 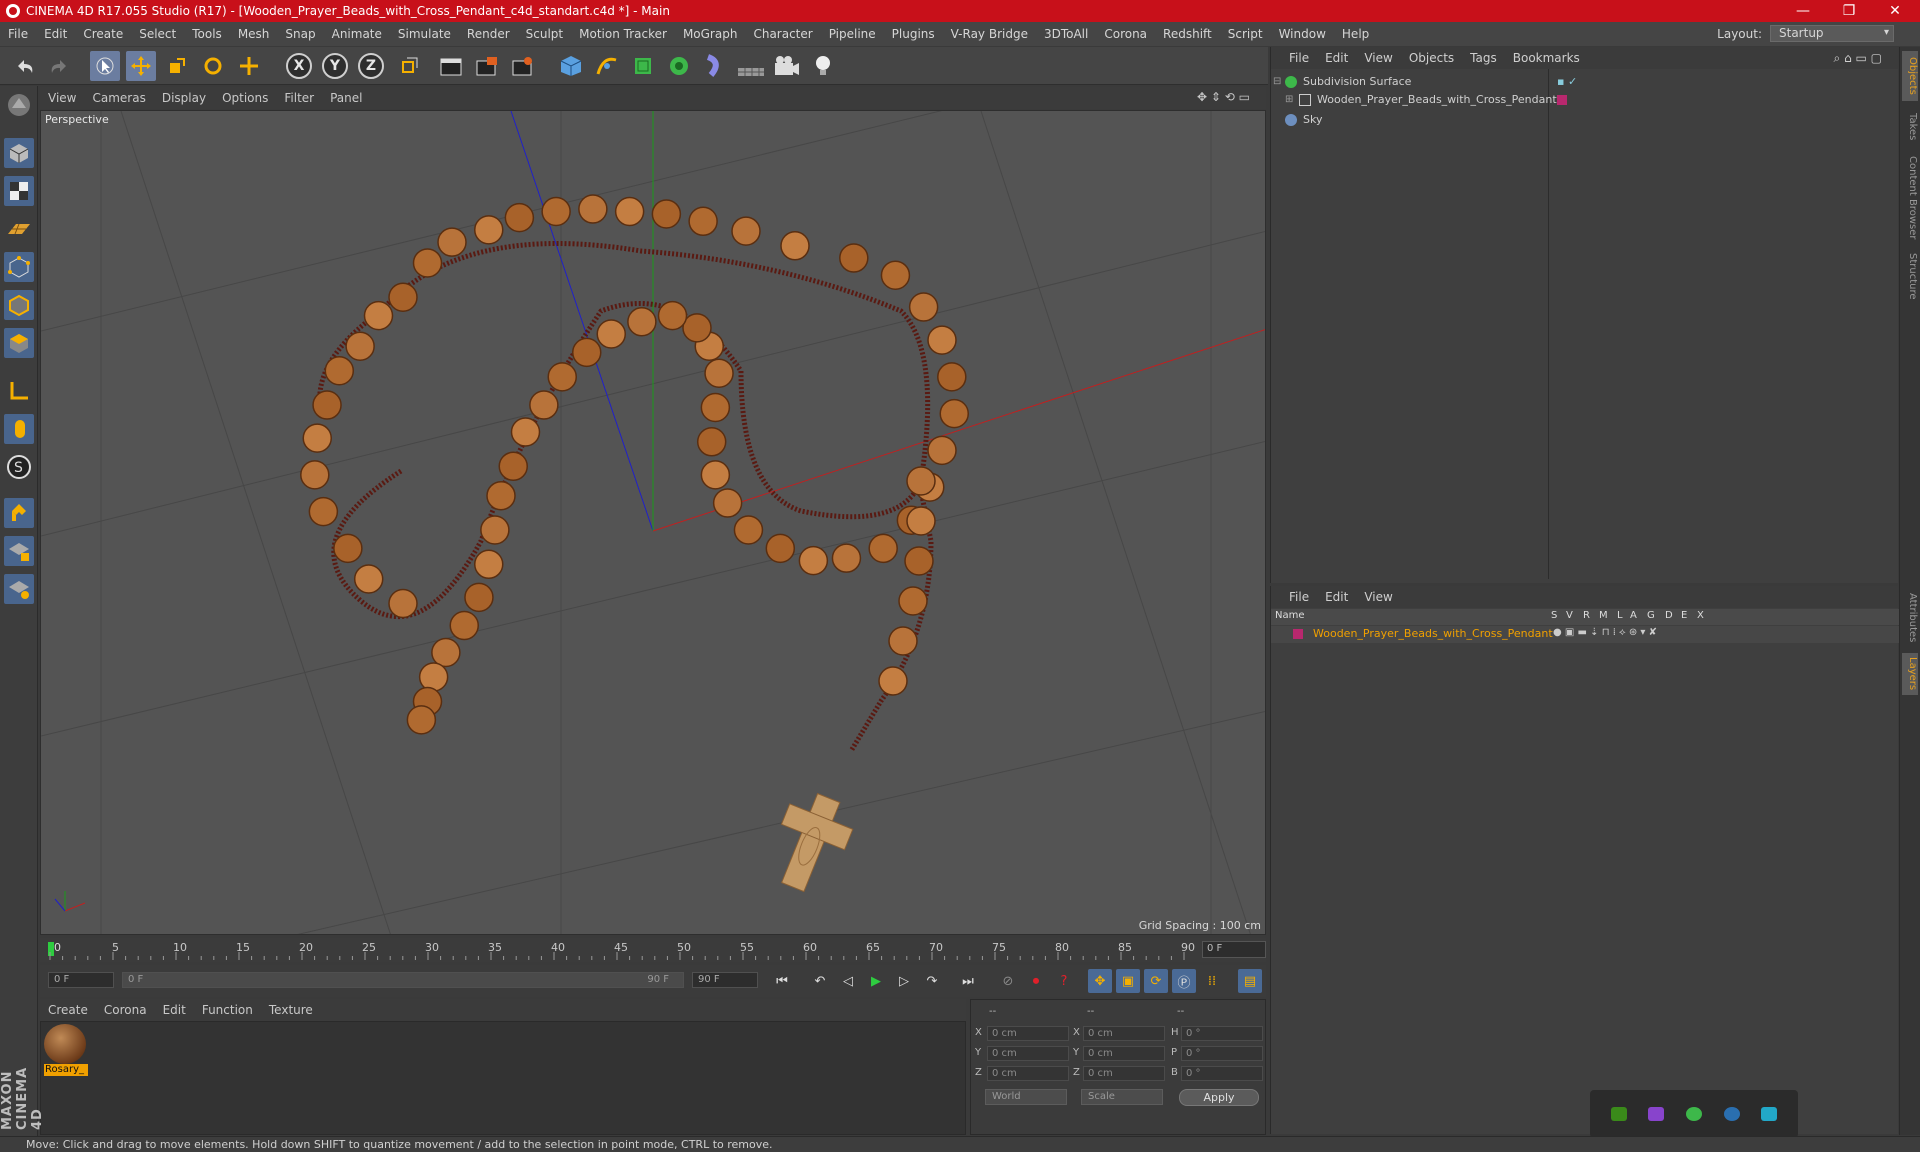 I want to click on floor-scene-icon, so click(x=751, y=66).